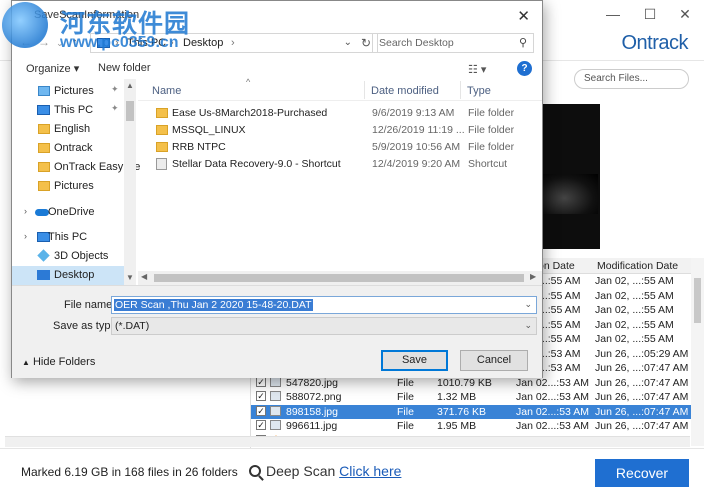  What do you see at coordinates (637, 266) in the screenshot?
I see `header-modification-date: Modification Date` at bounding box center [637, 266].